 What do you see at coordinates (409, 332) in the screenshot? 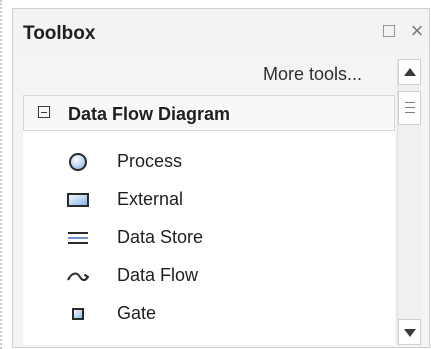
I see `scroll-down-button` at bounding box center [409, 332].